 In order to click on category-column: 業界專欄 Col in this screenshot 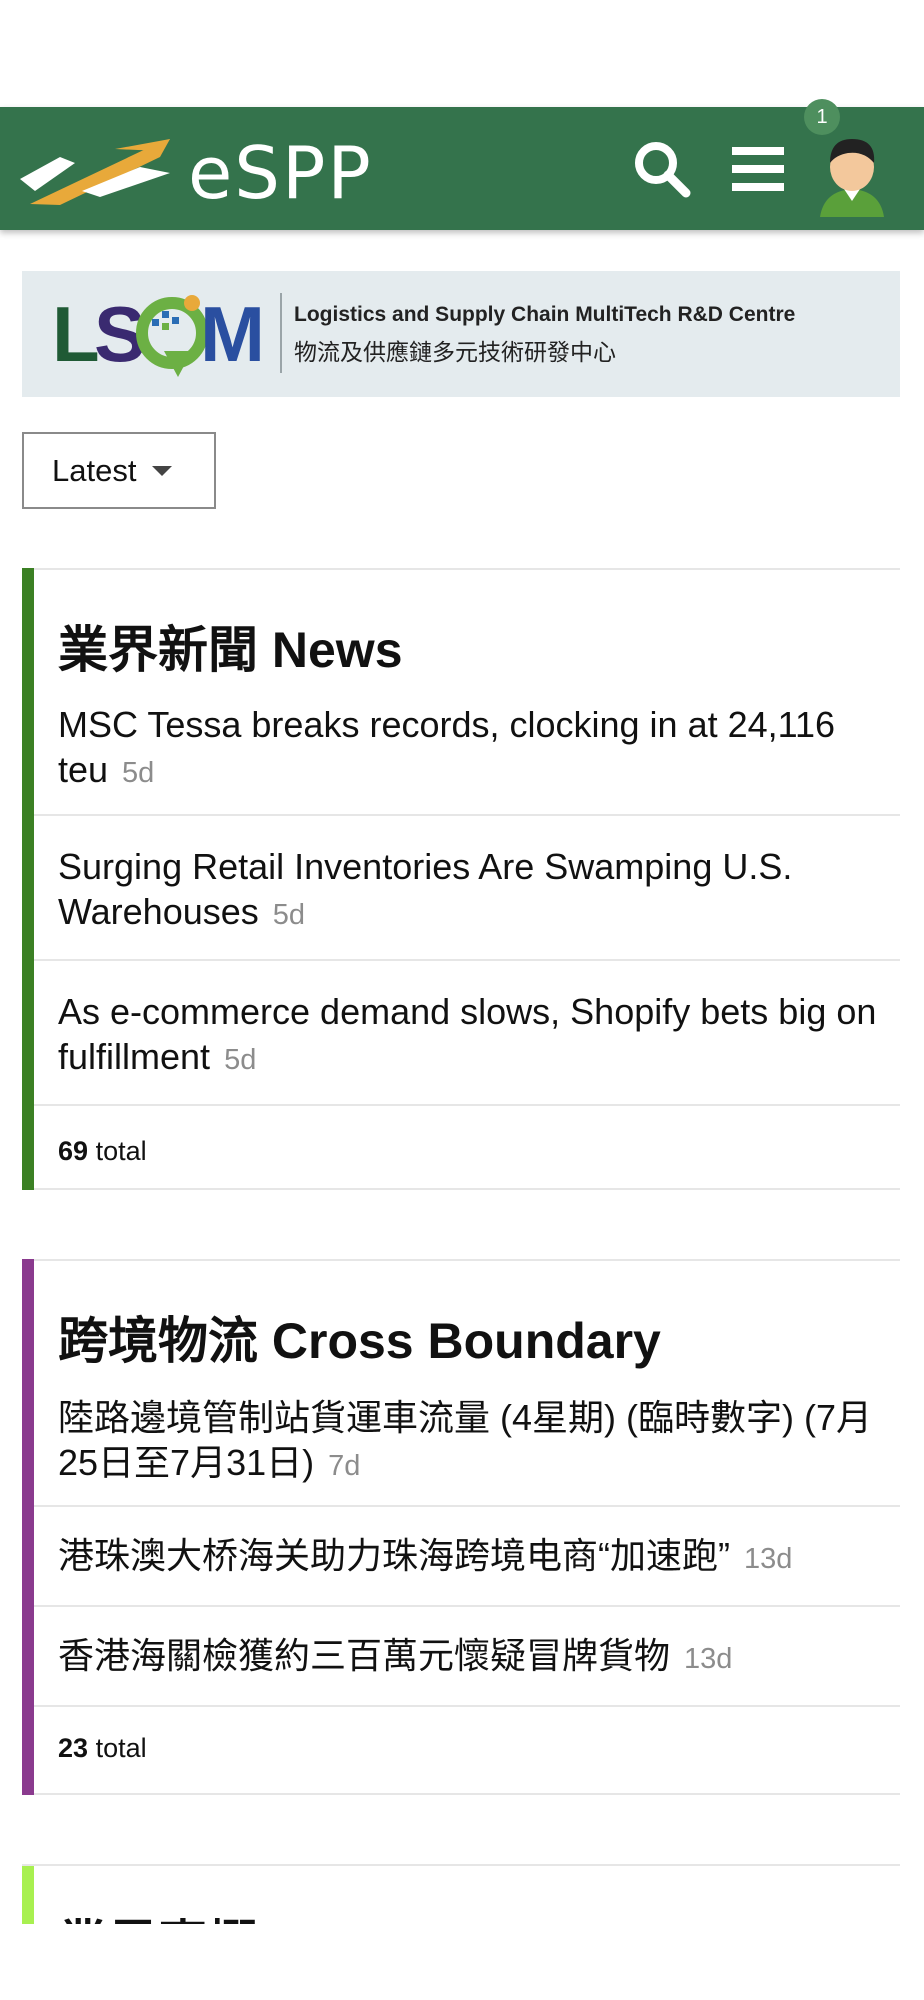, I will do `click(461, 1894)`.